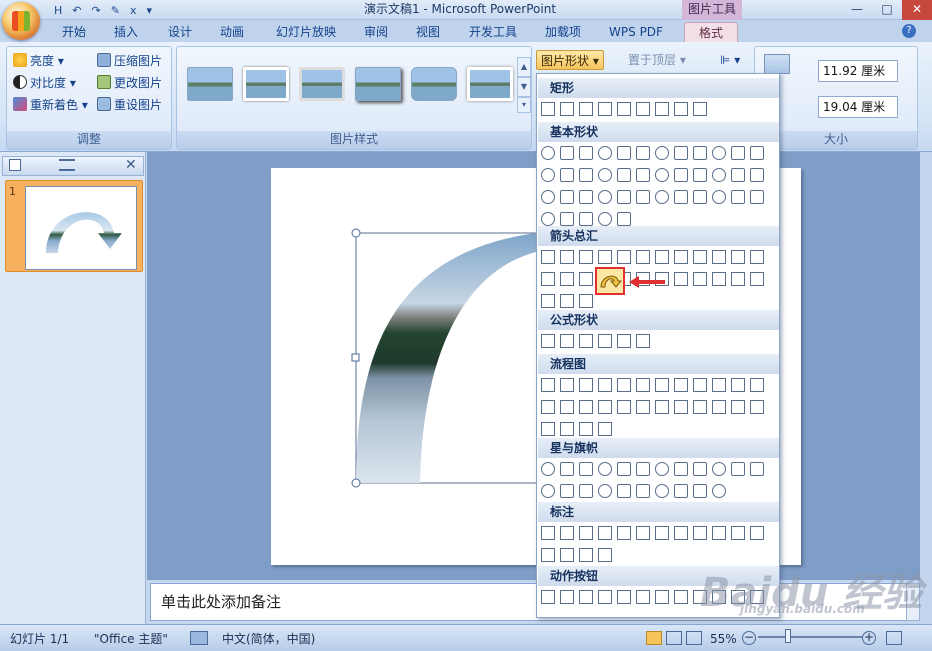 This screenshot has width=932, height=651. Describe the element at coordinates (563, 32) in the screenshot. I see `tab-addins: 加载项` at that location.